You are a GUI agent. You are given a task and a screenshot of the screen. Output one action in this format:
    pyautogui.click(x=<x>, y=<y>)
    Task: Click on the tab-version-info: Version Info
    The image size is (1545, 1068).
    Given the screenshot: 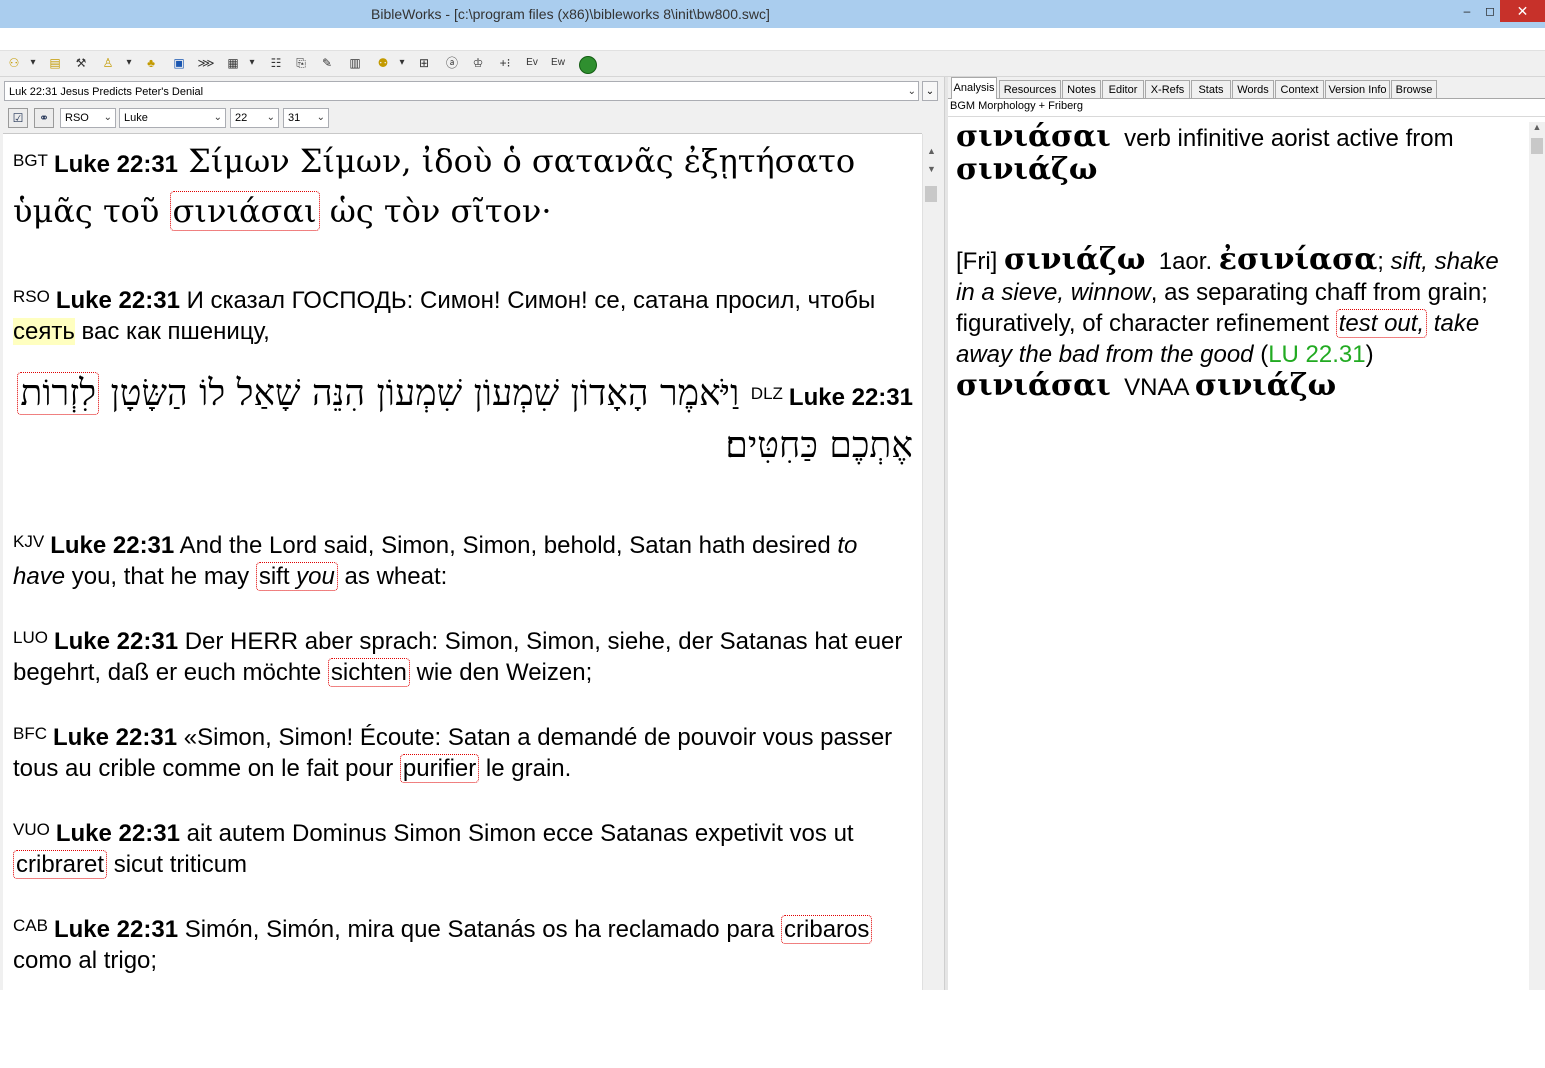 What is the action you would take?
    pyautogui.click(x=1357, y=89)
    